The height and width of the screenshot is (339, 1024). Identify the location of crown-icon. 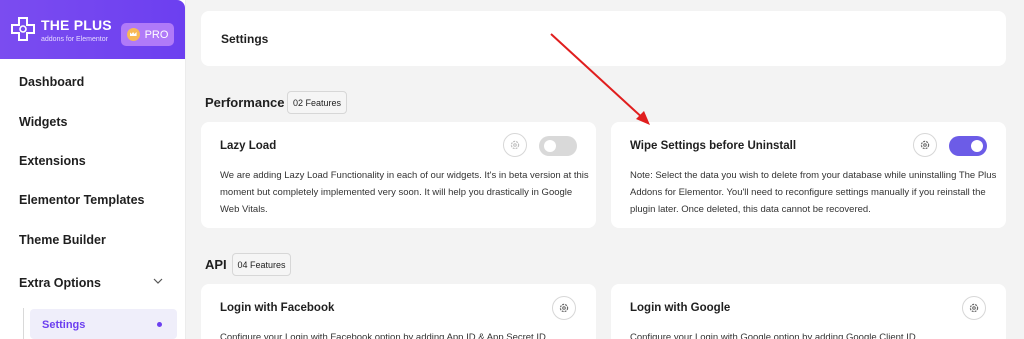
(133, 34).